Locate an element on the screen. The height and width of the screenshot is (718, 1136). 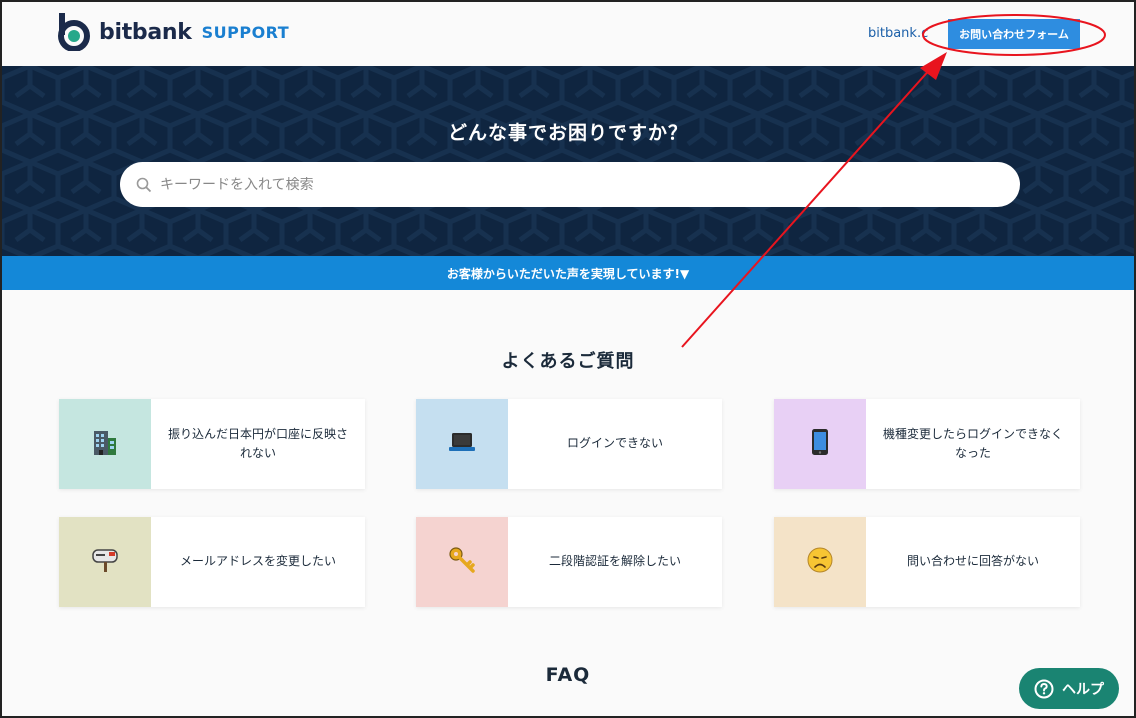
help-button-label: ヘルプ is located at coordinates (1083, 688).